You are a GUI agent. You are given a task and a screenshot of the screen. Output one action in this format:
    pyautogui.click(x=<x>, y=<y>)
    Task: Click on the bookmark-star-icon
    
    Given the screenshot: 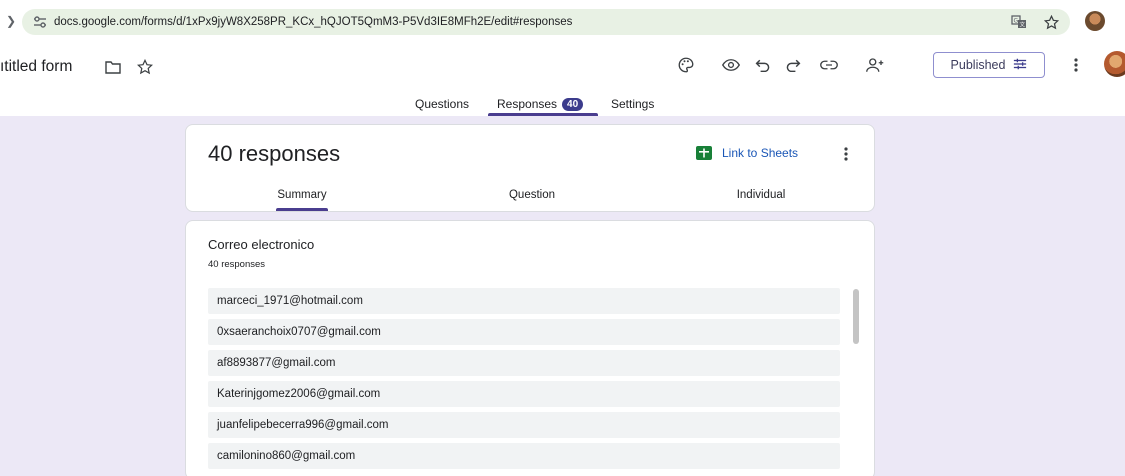 What is the action you would take?
    pyautogui.click(x=1051, y=22)
    